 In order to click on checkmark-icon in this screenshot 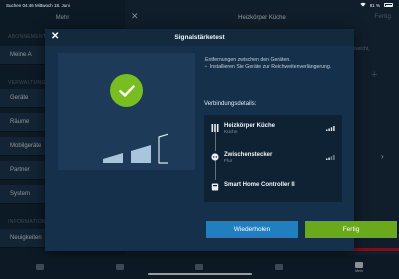, I will do `click(126, 90)`.